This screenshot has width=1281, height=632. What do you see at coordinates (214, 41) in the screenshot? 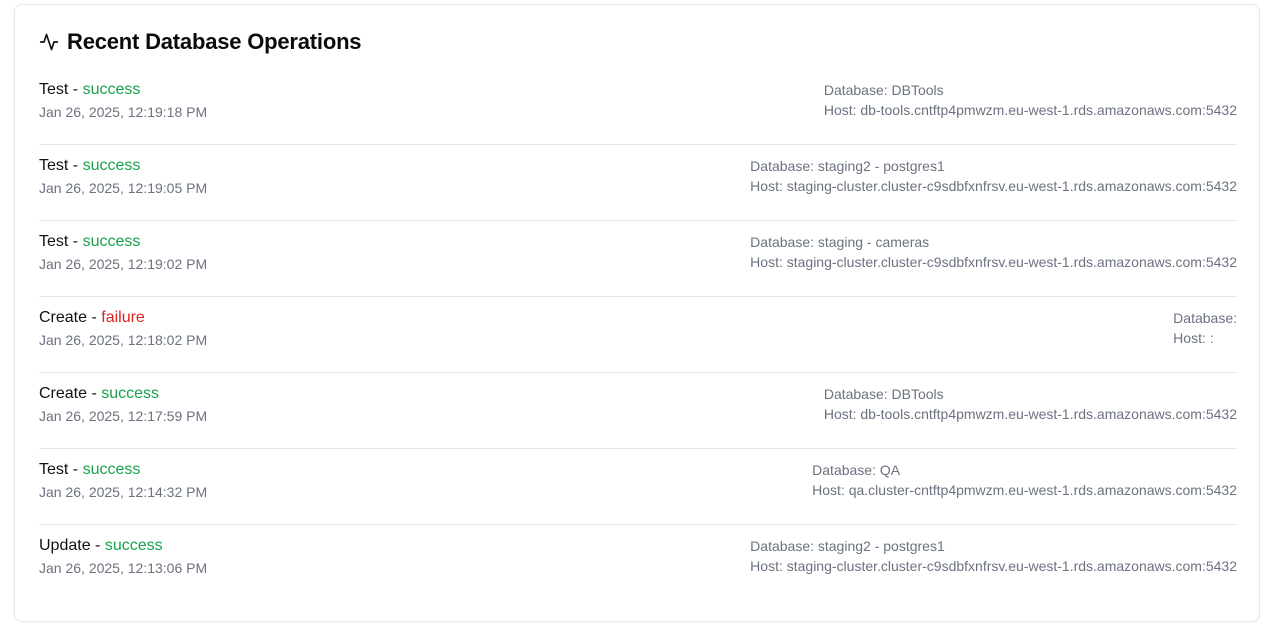
I see `card-title: Recent Database Operations` at bounding box center [214, 41].